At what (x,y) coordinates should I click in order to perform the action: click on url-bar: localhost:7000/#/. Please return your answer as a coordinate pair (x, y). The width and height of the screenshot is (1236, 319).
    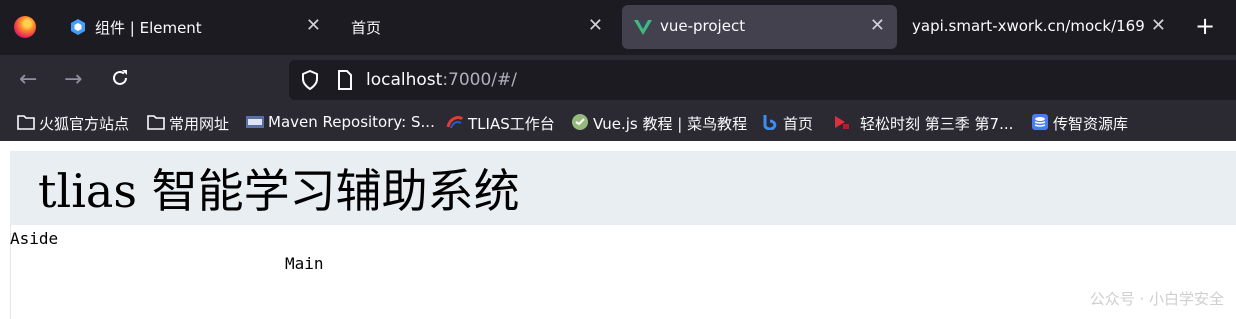
    Looking at the image, I should click on (762, 80).